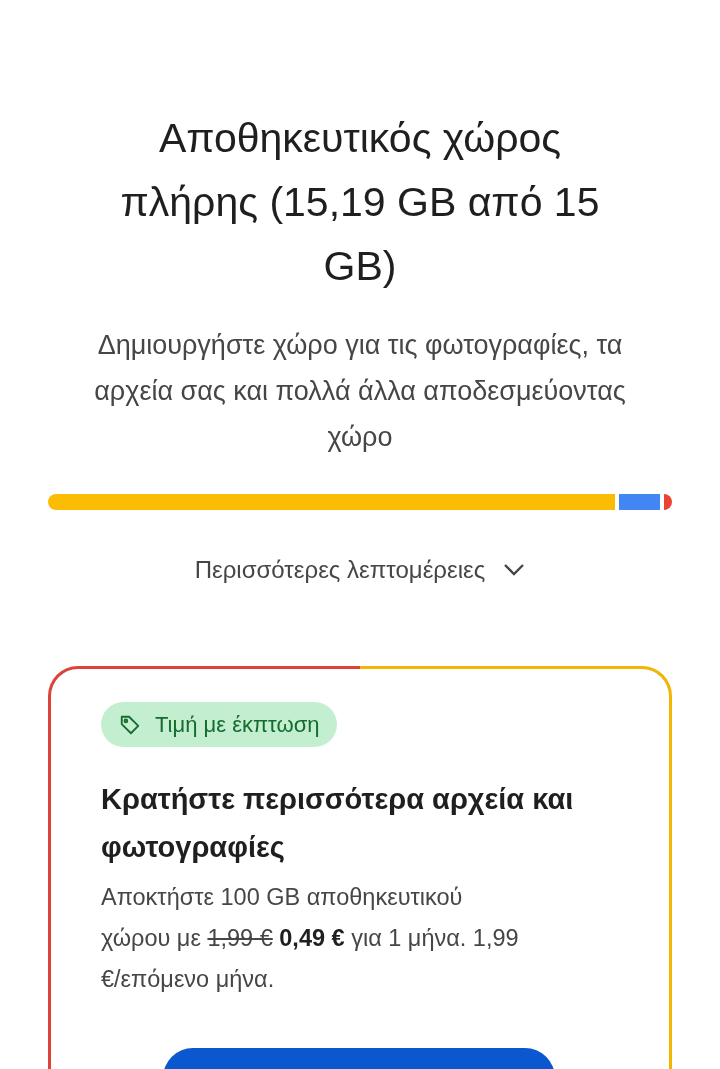 The width and height of the screenshot is (720, 1069). I want to click on offer-description: Αποκτήστε 100 GB αποθηκευτικού χώρου με 1,99 € 0,49 € για 1 μήνα. 1,99 €/επόμενο μήνα., so click(310, 938).